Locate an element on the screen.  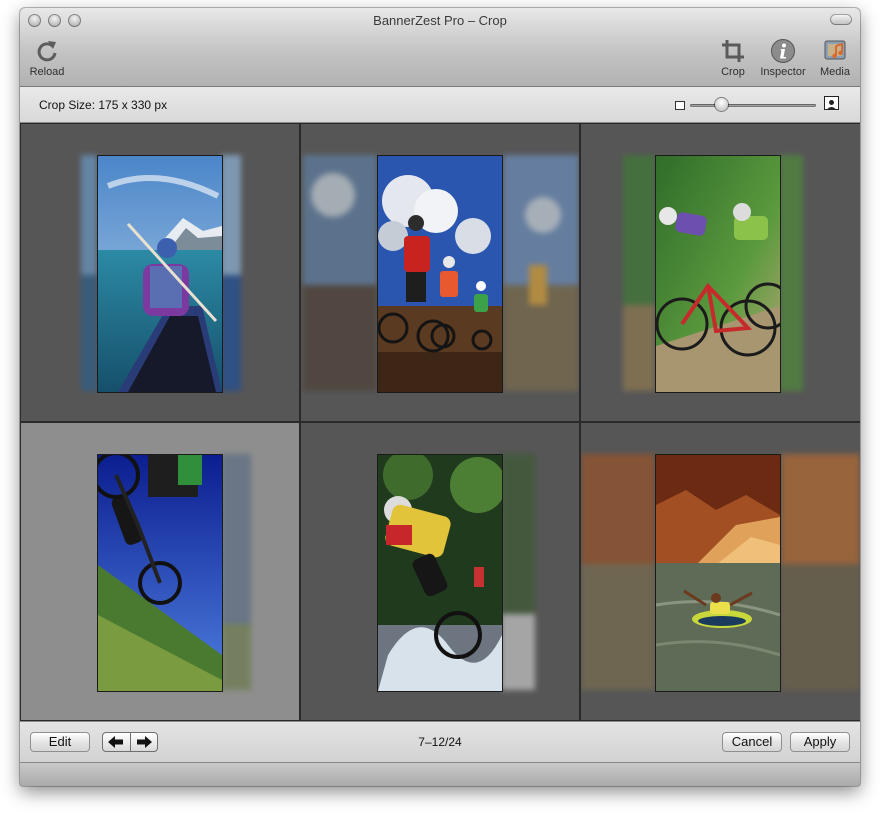
kayak-photo is located at coordinates (160, 274).